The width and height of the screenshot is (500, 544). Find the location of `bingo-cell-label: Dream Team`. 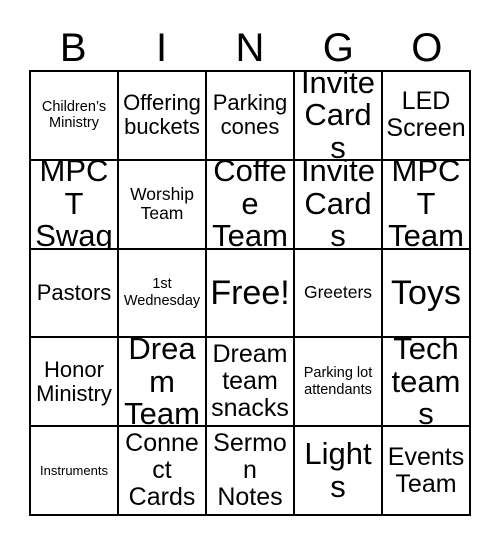

bingo-cell-label: Dream Team is located at coordinates (162, 383).